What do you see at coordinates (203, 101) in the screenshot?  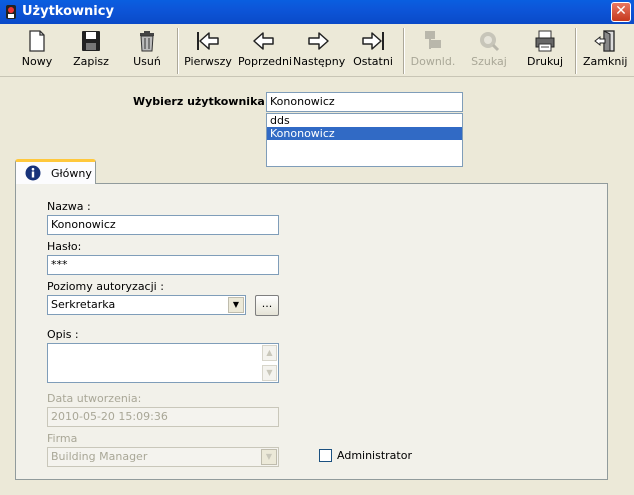 I see `user-picker-label: Wybierz użytkownika :` at bounding box center [203, 101].